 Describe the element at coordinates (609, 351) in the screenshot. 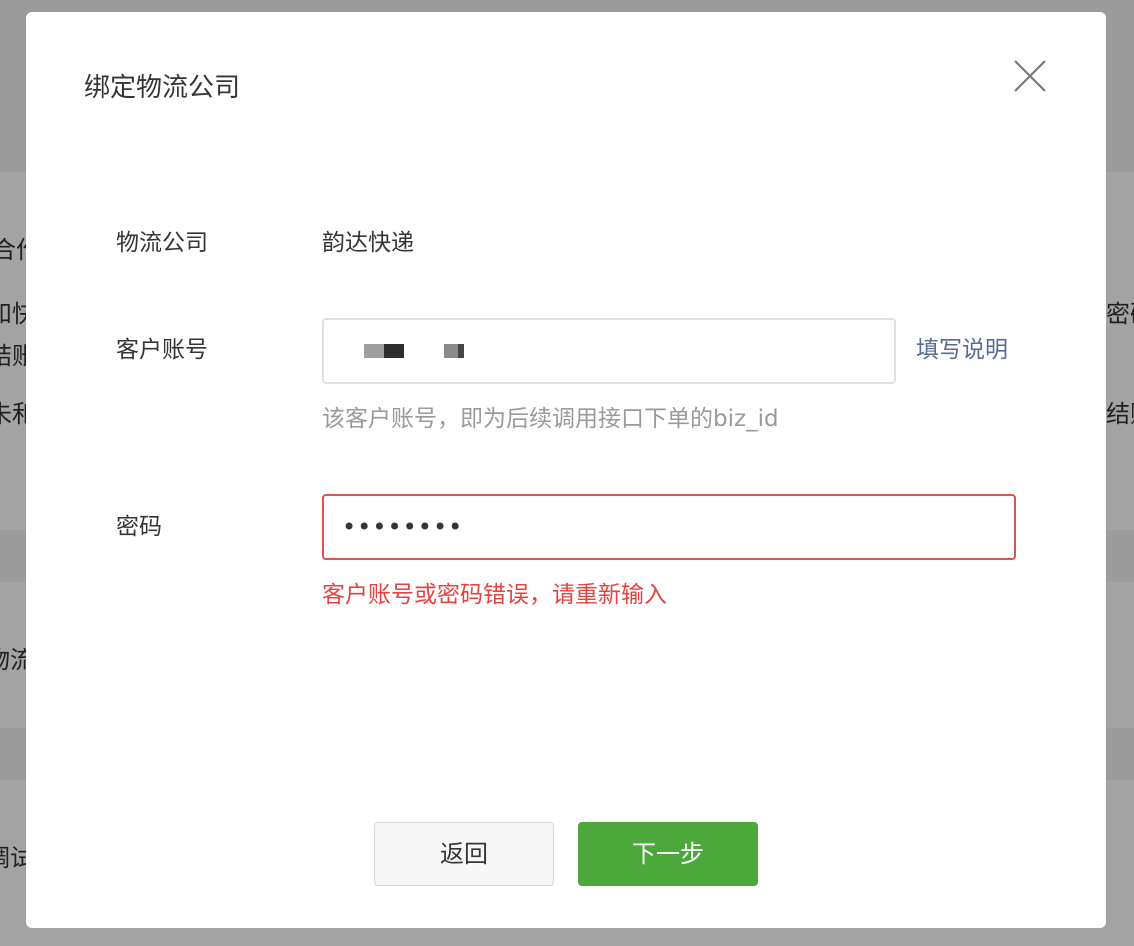

I see `account-input` at that location.